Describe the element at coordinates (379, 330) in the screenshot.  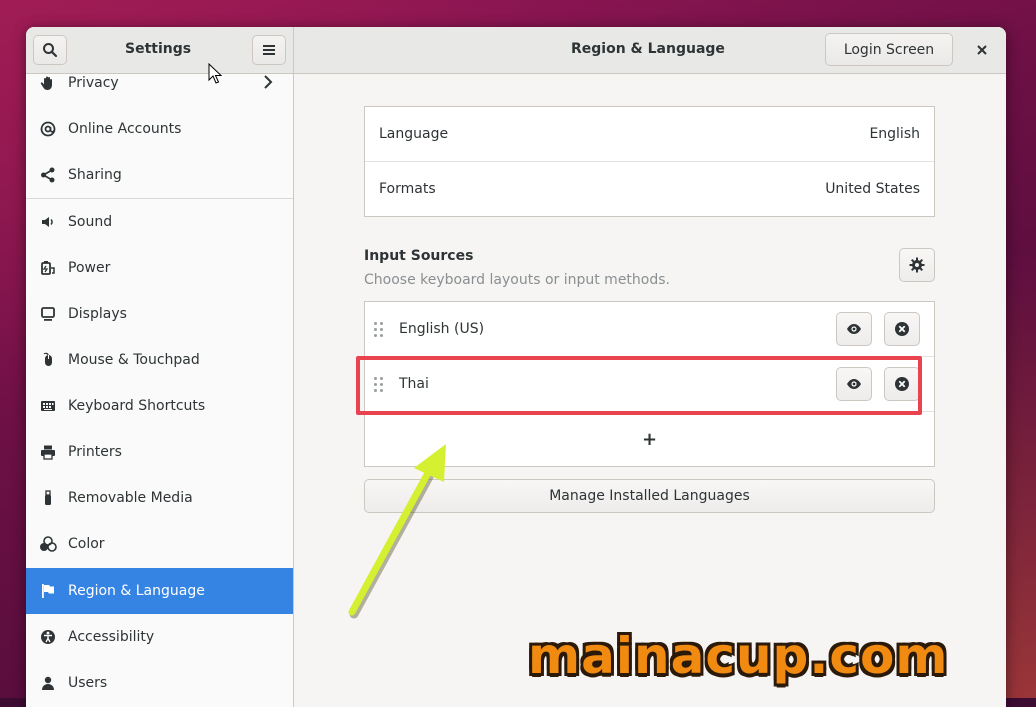
I see `drag-handle-icon` at that location.